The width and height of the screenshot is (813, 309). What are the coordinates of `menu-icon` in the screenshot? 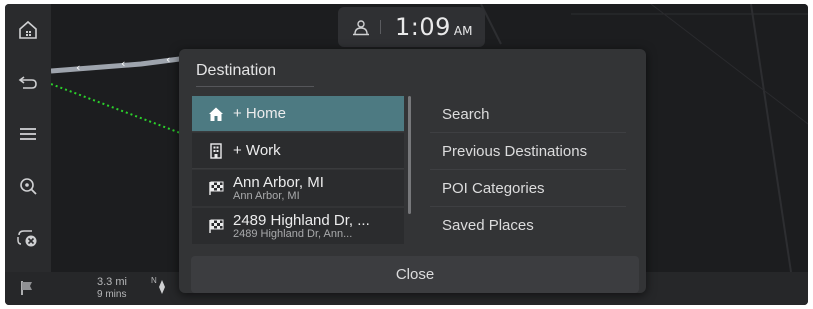 It's located at (28, 134).